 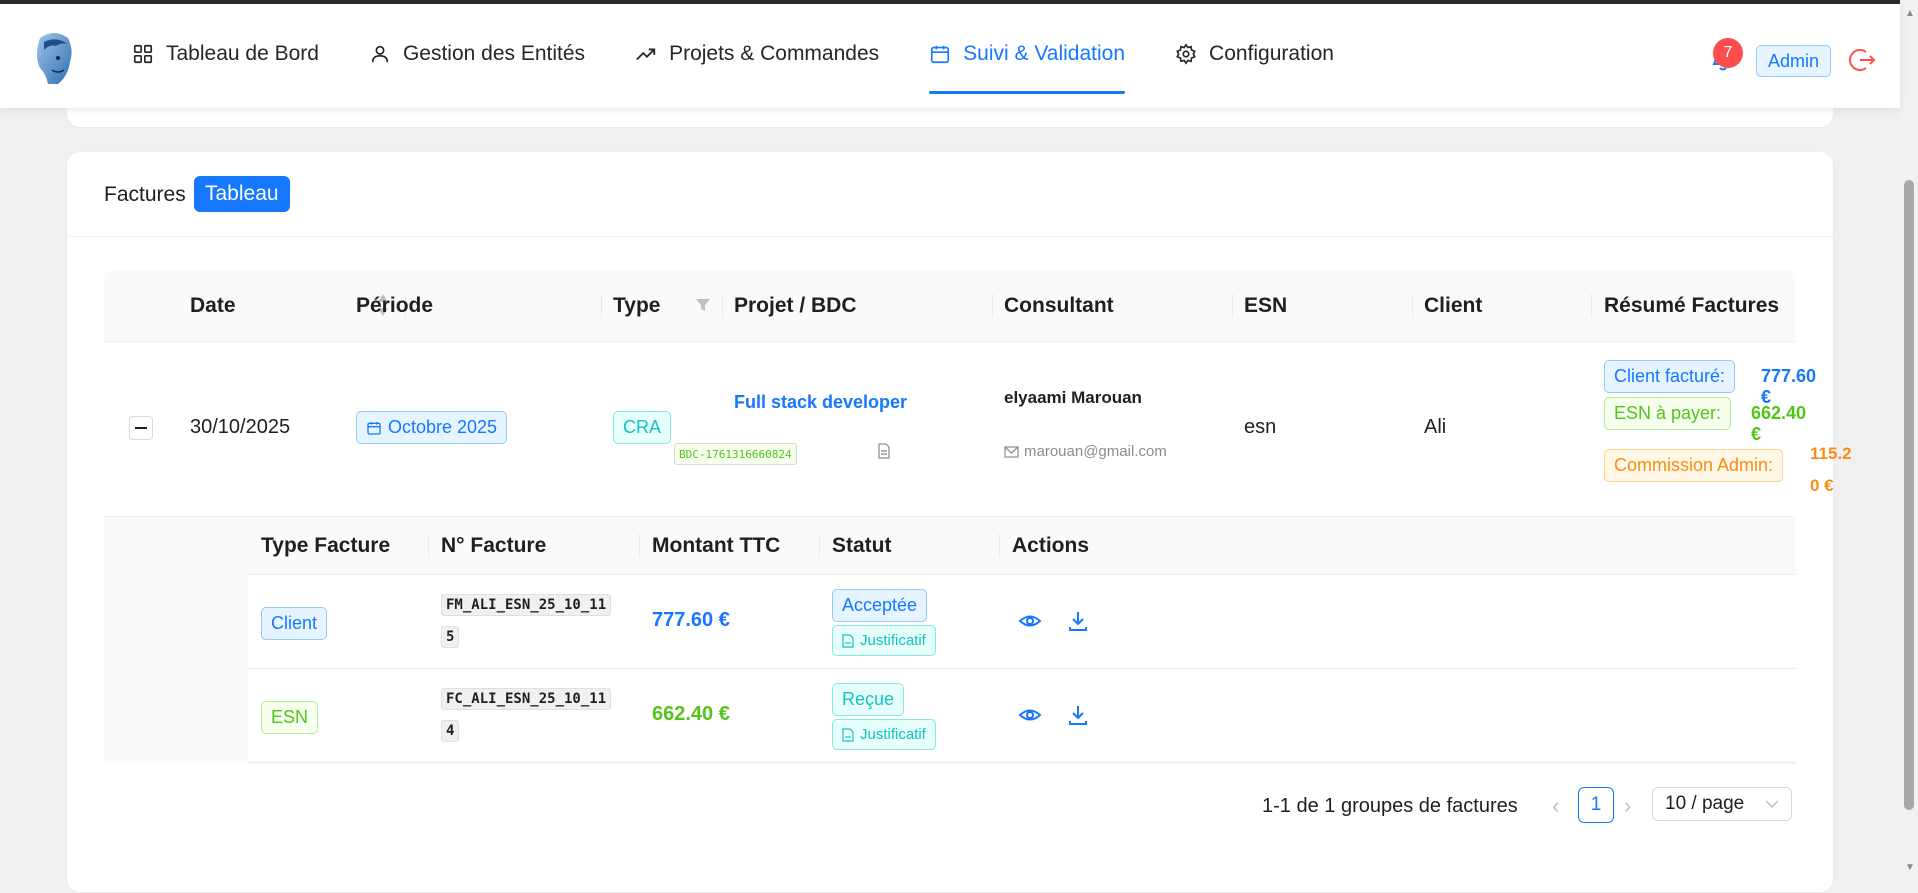 I want to click on nav-label: Suivi & Validation, so click(x=1044, y=53).